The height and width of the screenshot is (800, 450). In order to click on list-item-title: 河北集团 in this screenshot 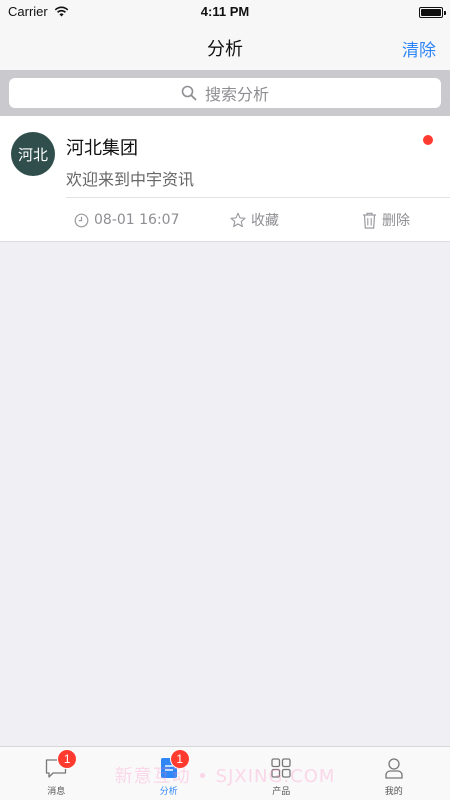, I will do `click(102, 148)`.